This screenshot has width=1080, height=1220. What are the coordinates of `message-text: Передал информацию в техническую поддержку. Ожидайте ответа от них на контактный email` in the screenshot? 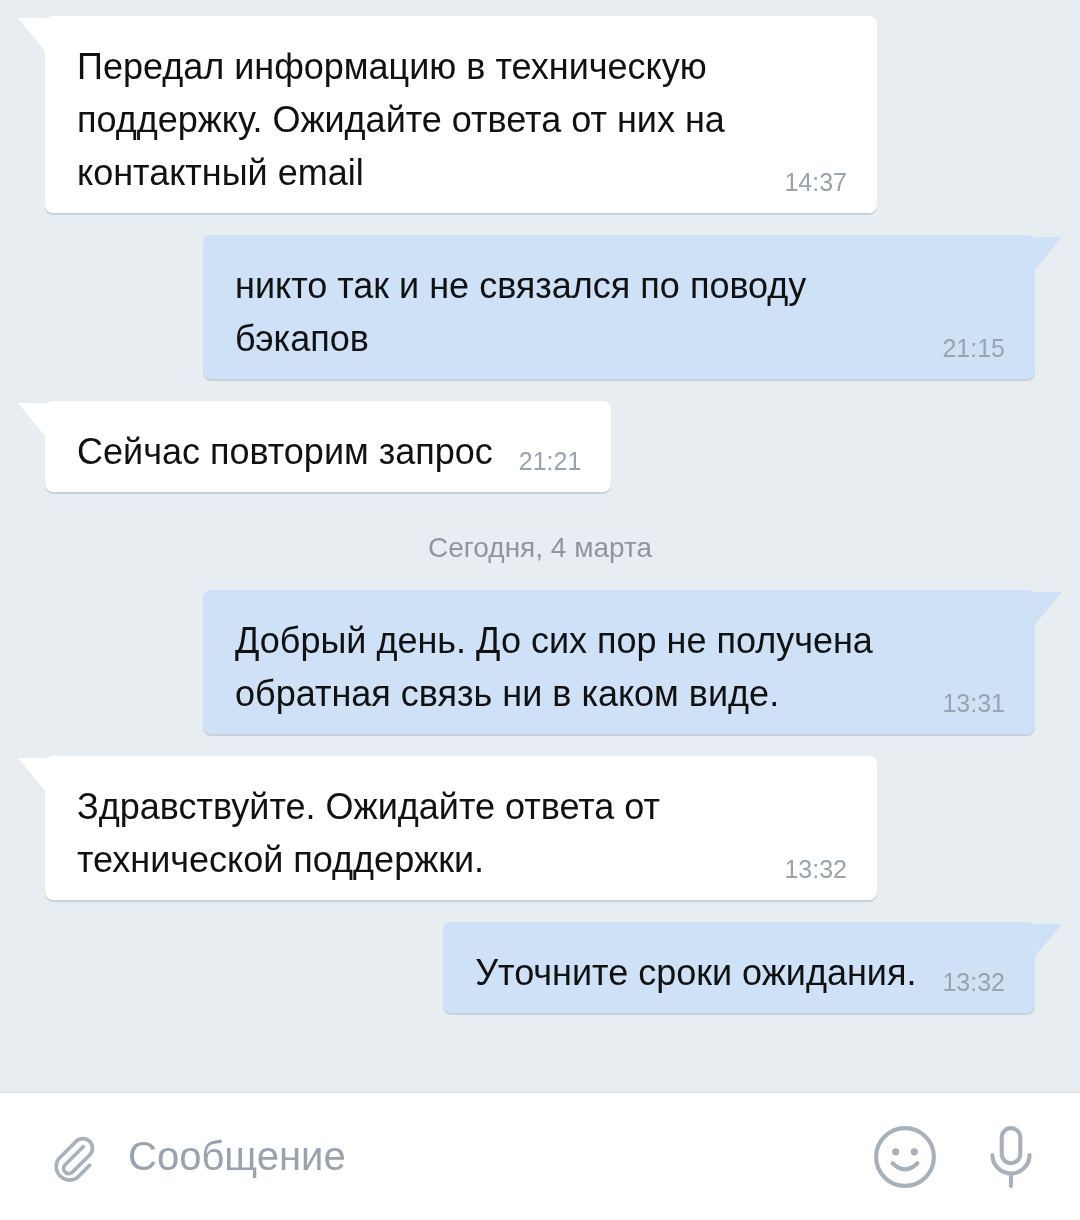 It's located at (401, 120).